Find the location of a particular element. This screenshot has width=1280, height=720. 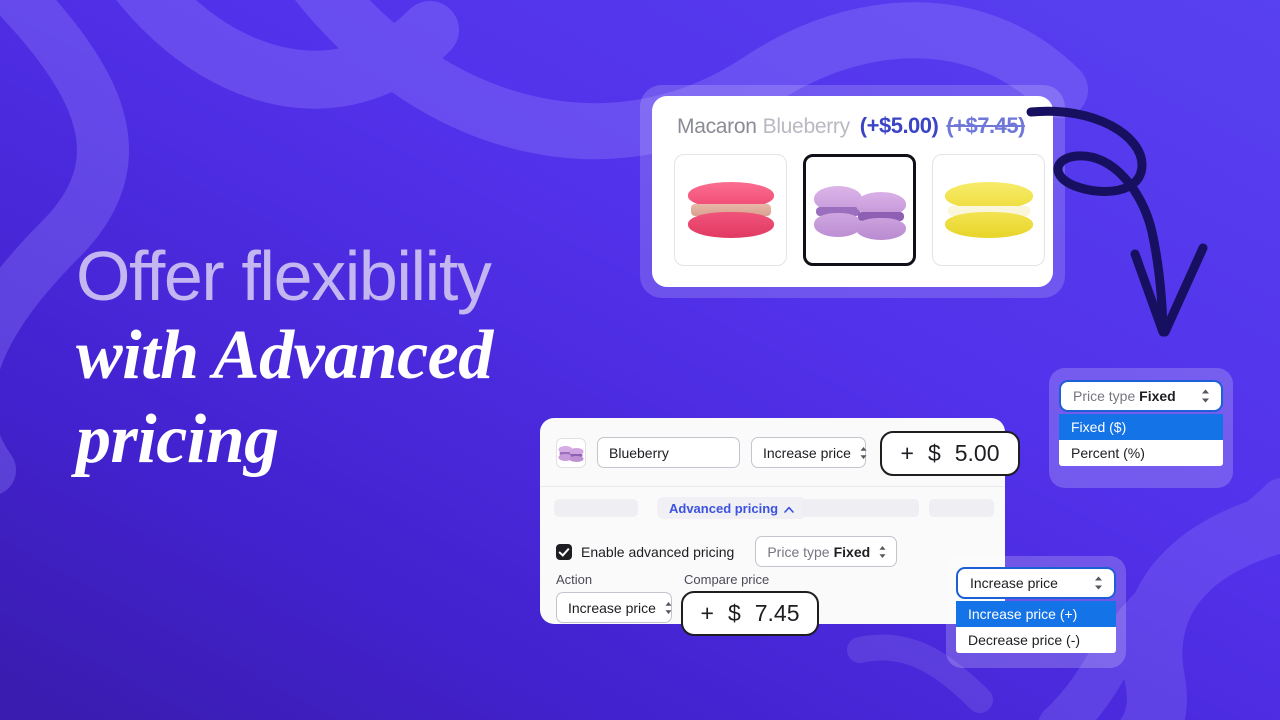

enable-advanced-pricing-label: Enable advanced pricing is located at coordinates (658, 551).